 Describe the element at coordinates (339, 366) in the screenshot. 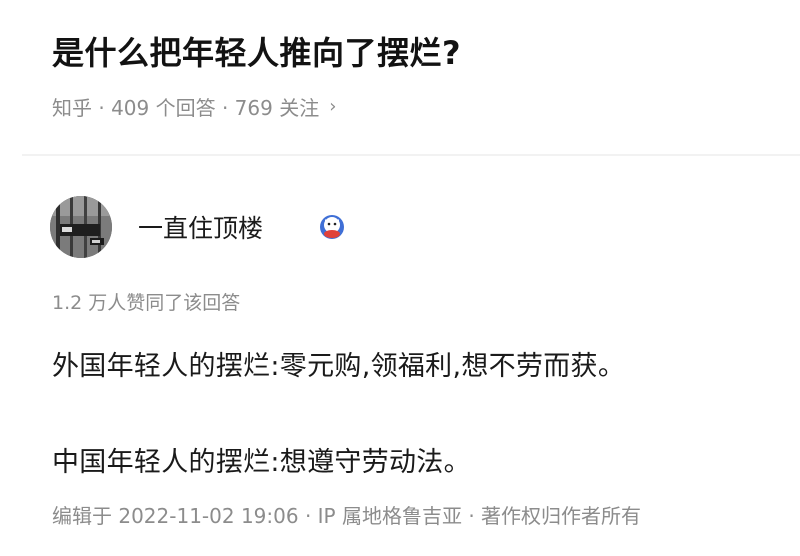

I see `answer-paragraph: 外国年轻人的摆烂:零元购,领福利,想不劳而获。` at that location.